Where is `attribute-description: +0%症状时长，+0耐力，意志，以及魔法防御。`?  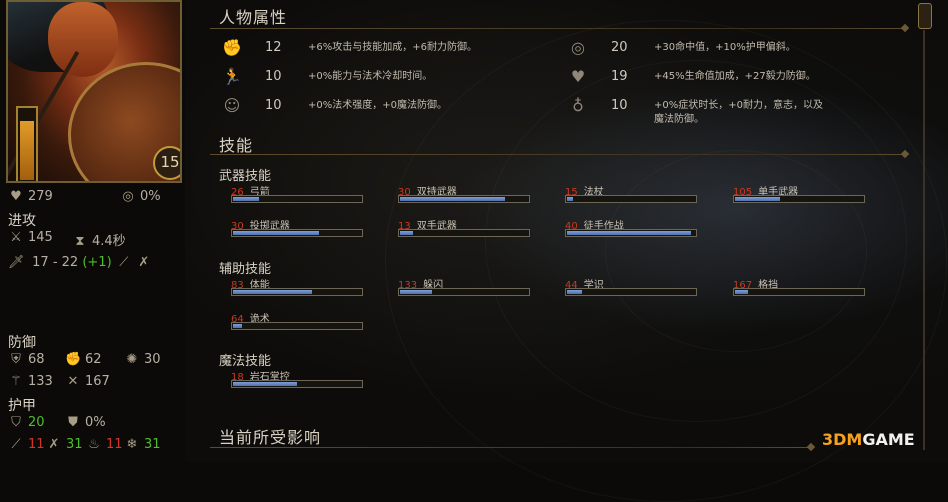
attribute-description: +0%症状时长，+0耐力，意志，以及魔法防御。 is located at coordinates (738, 112).